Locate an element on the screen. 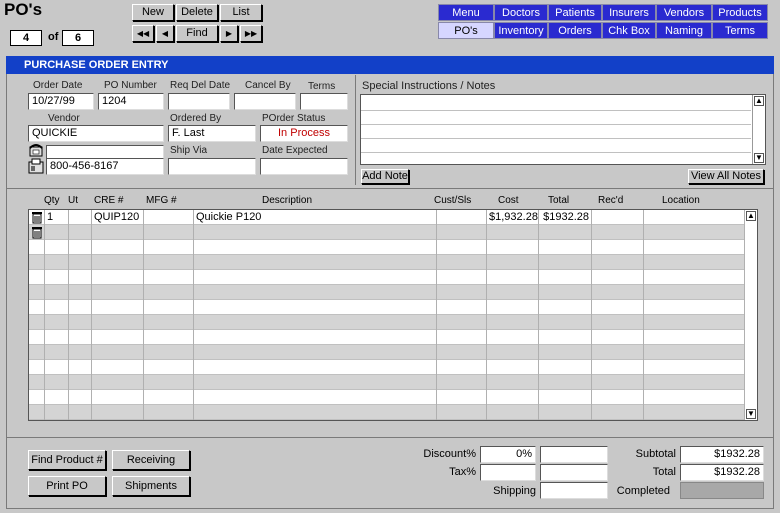 The height and width of the screenshot is (513, 780). nav-insurers: Insurers is located at coordinates (629, 12).